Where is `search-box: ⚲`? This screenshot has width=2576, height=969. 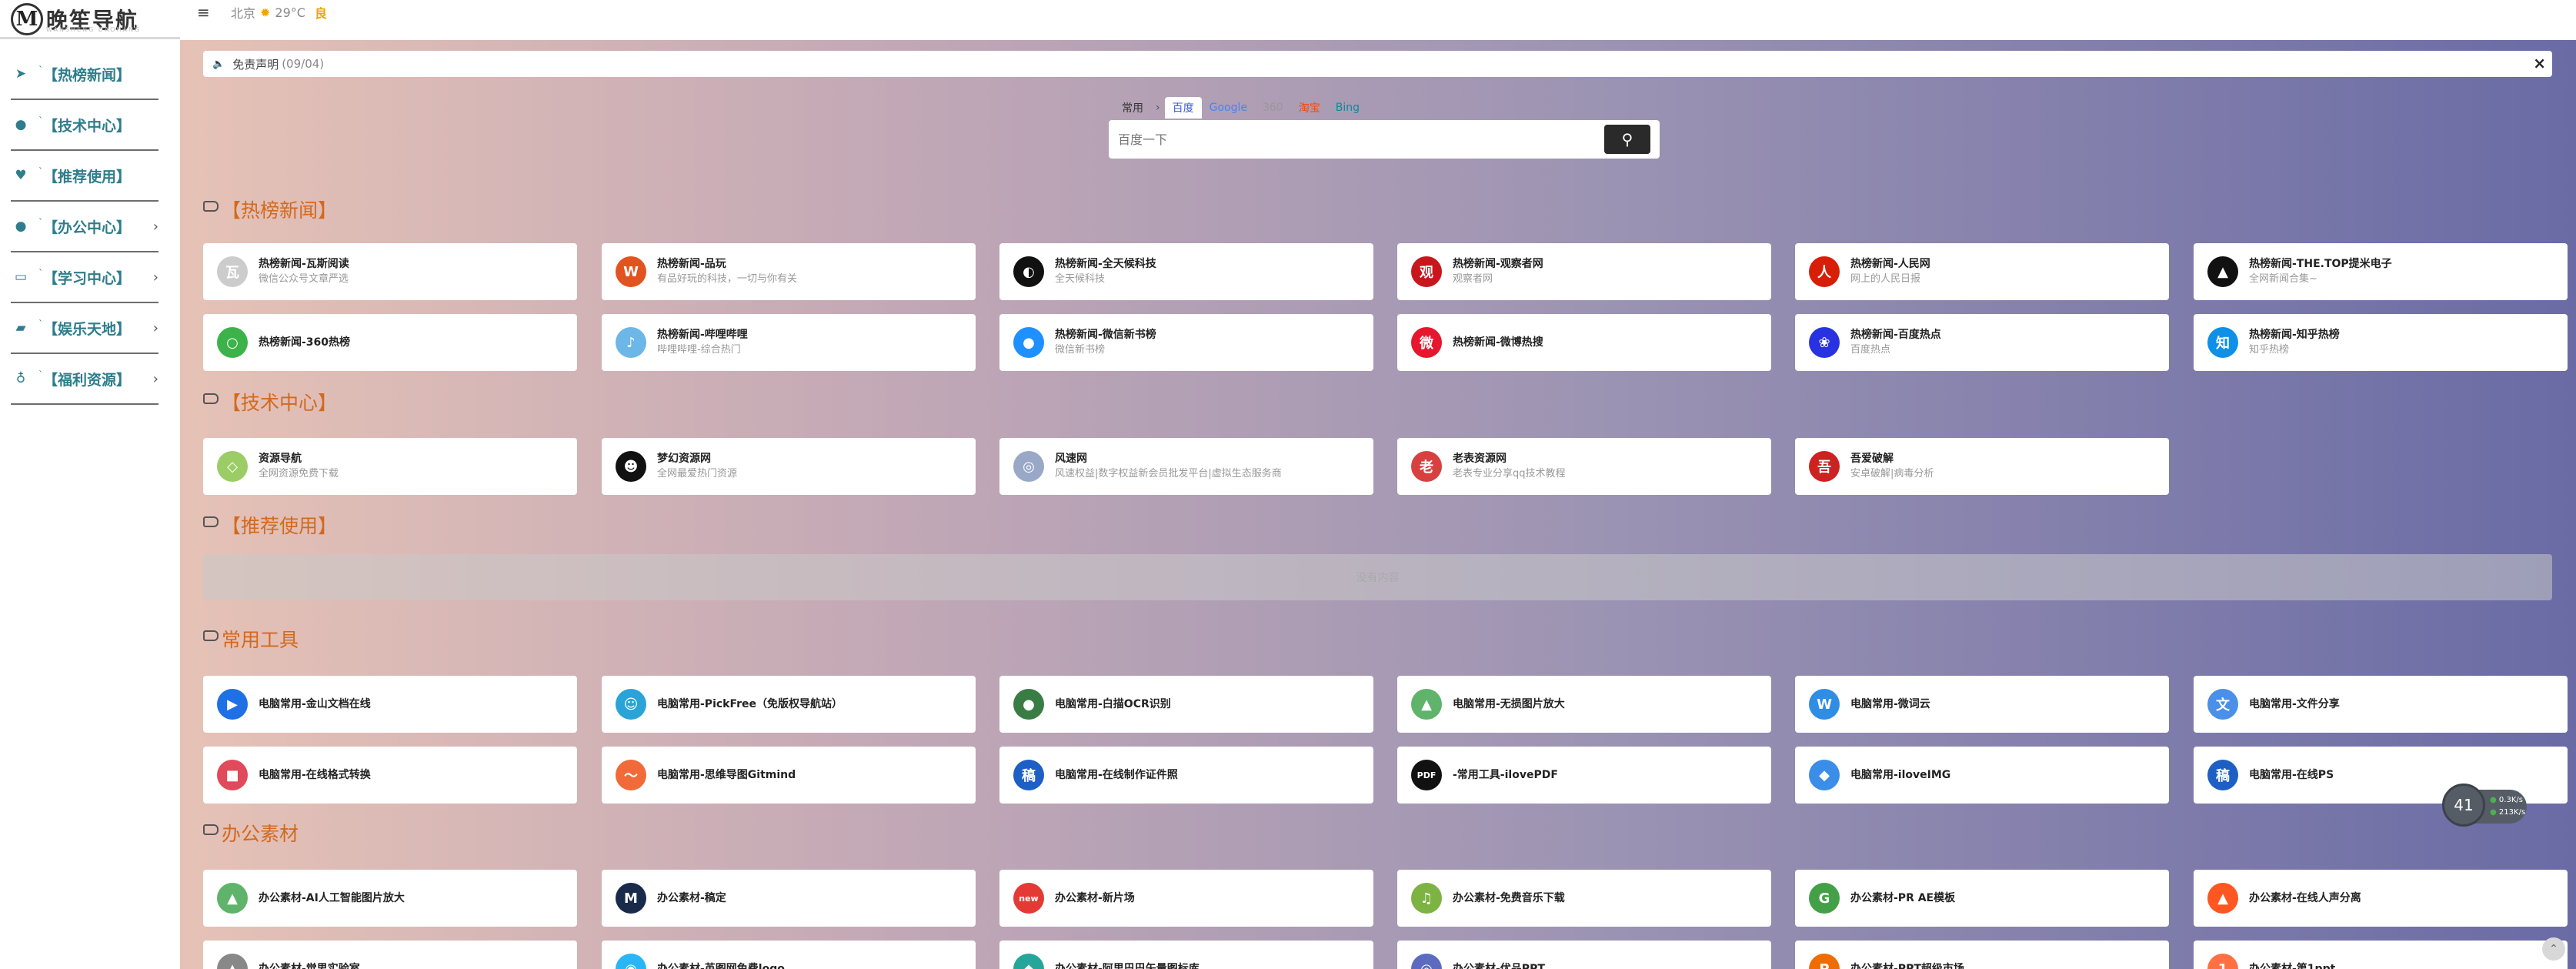 search-box: ⚲ is located at coordinates (1385, 139).